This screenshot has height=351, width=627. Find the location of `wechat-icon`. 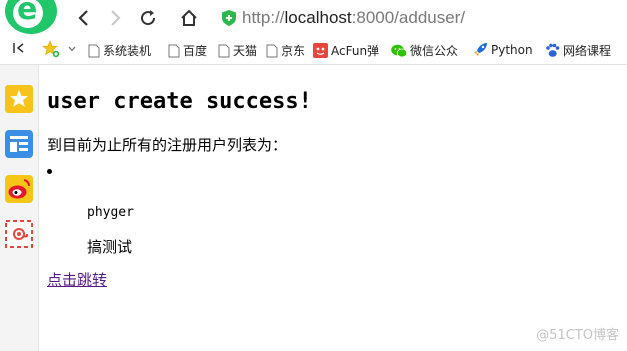

wechat-icon is located at coordinates (399, 50).